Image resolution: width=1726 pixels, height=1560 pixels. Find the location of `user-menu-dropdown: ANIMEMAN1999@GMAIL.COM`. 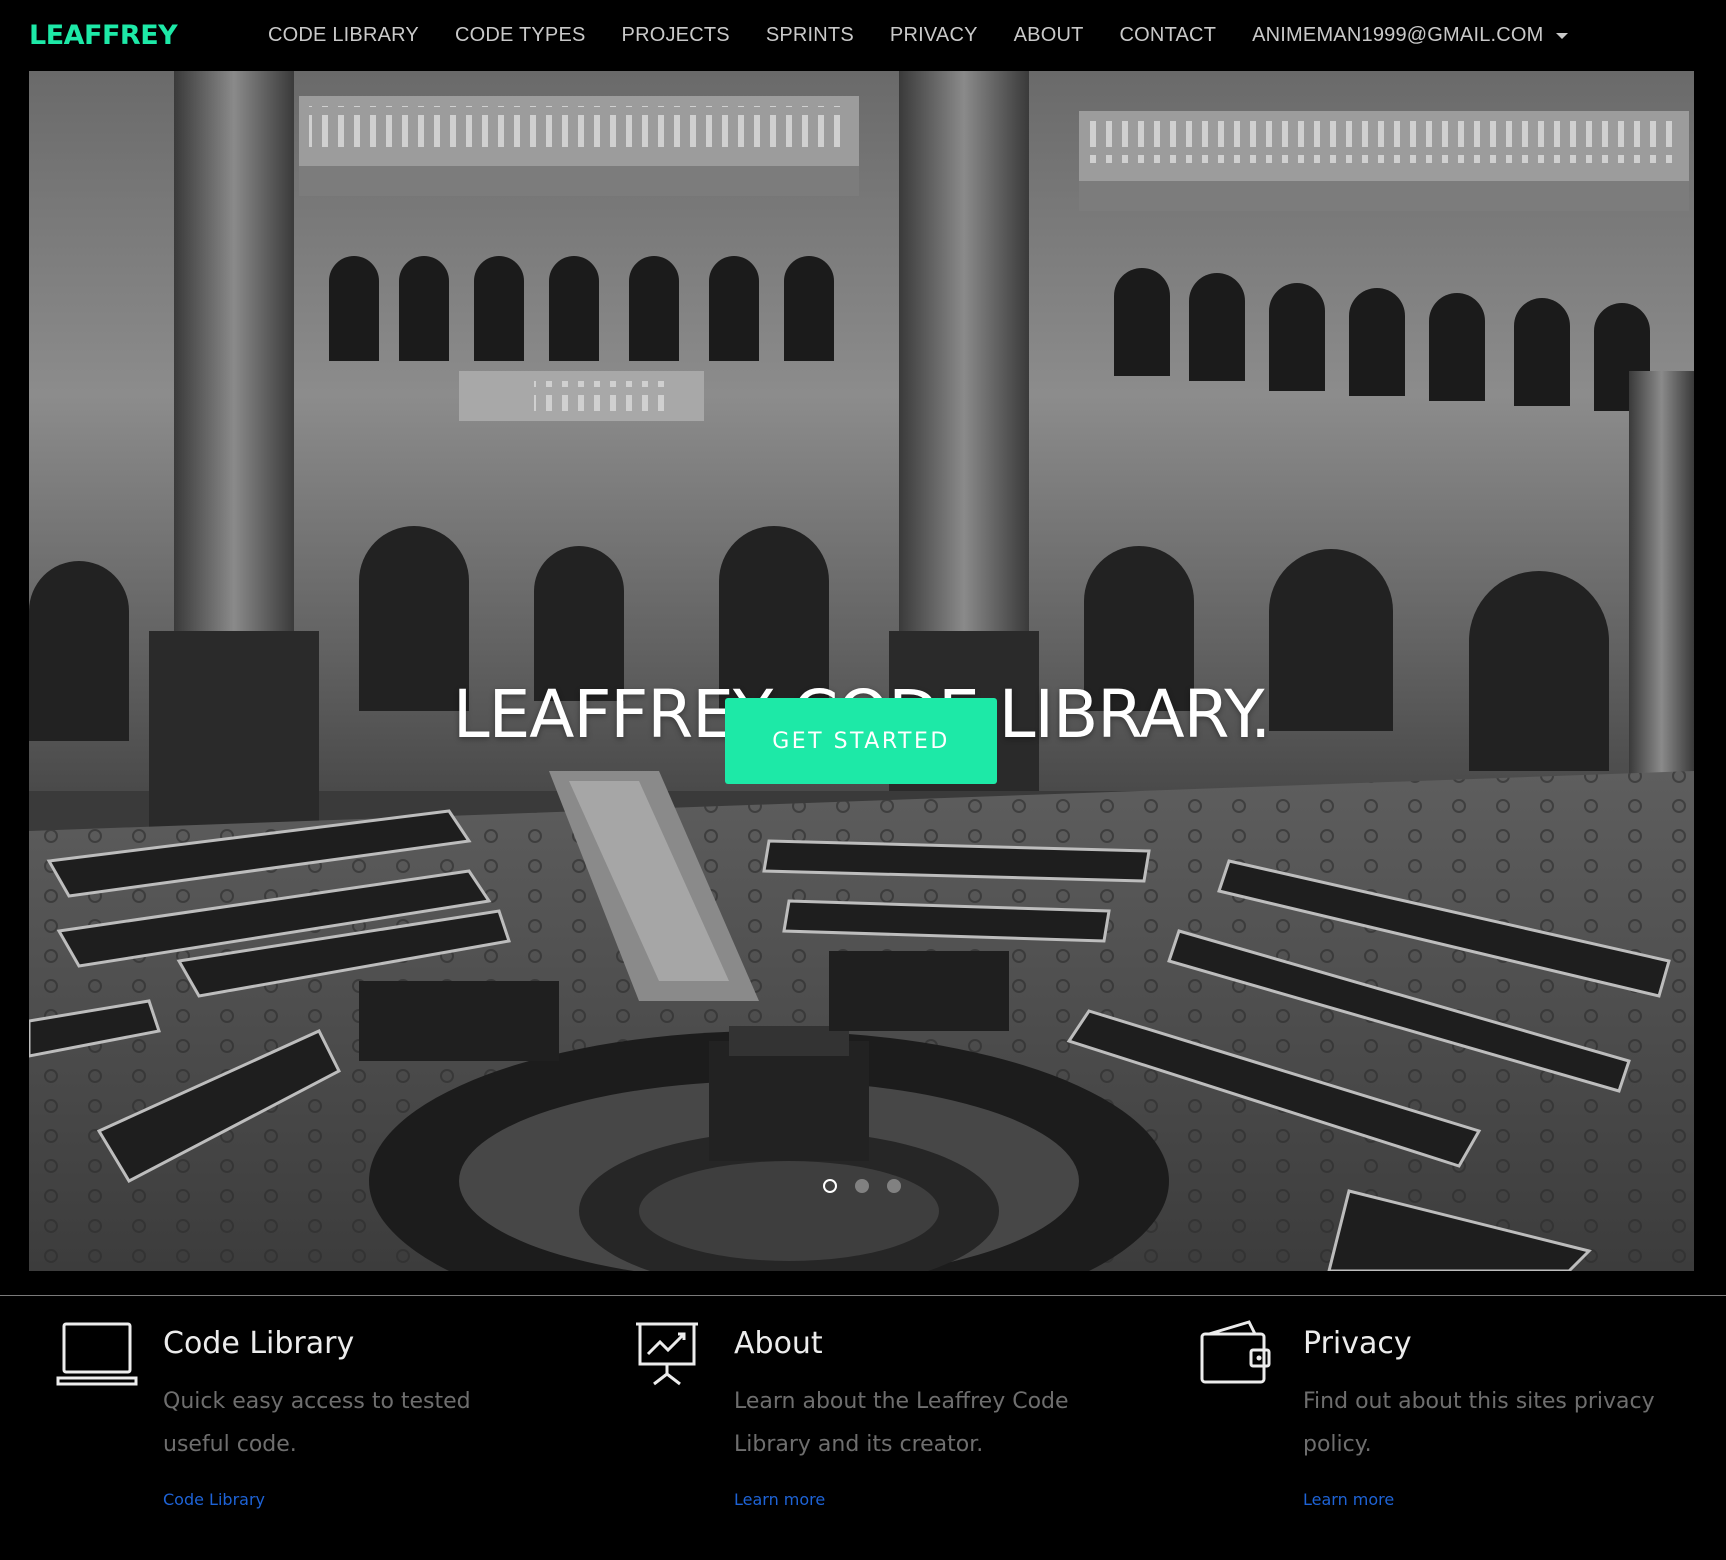

user-menu-dropdown: ANIMEMAN1999@GMAIL.COM is located at coordinates (1409, 35).